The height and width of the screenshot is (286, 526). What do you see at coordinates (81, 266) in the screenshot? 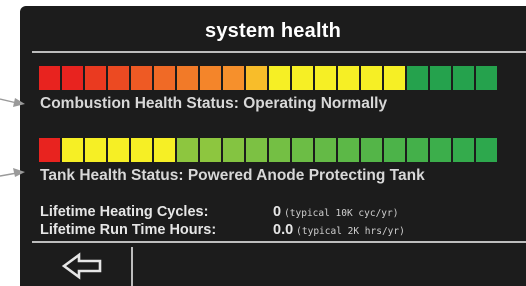
I see `back-arrow-icon` at bounding box center [81, 266].